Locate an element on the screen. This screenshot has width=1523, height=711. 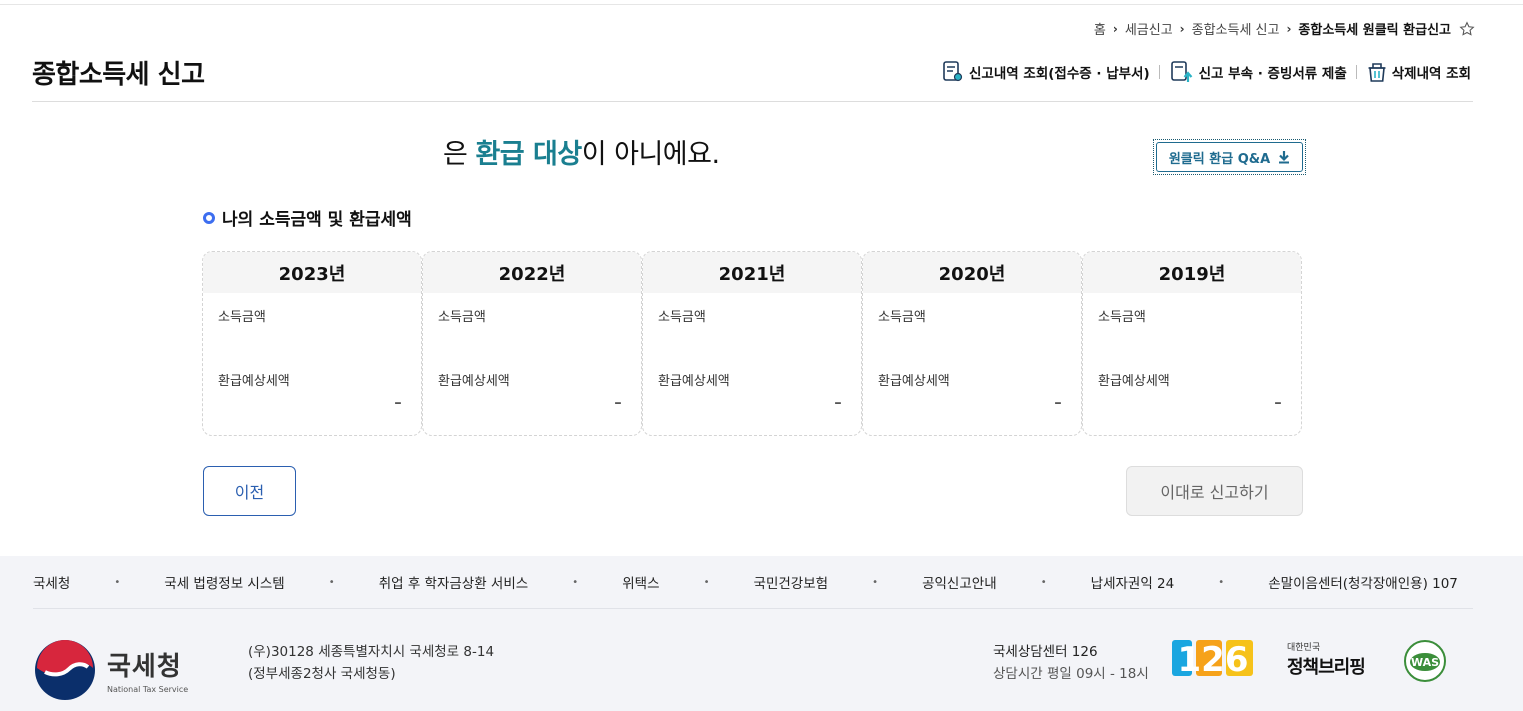
footer-link-wetax: 위택스 is located at coordinates (640, 582).